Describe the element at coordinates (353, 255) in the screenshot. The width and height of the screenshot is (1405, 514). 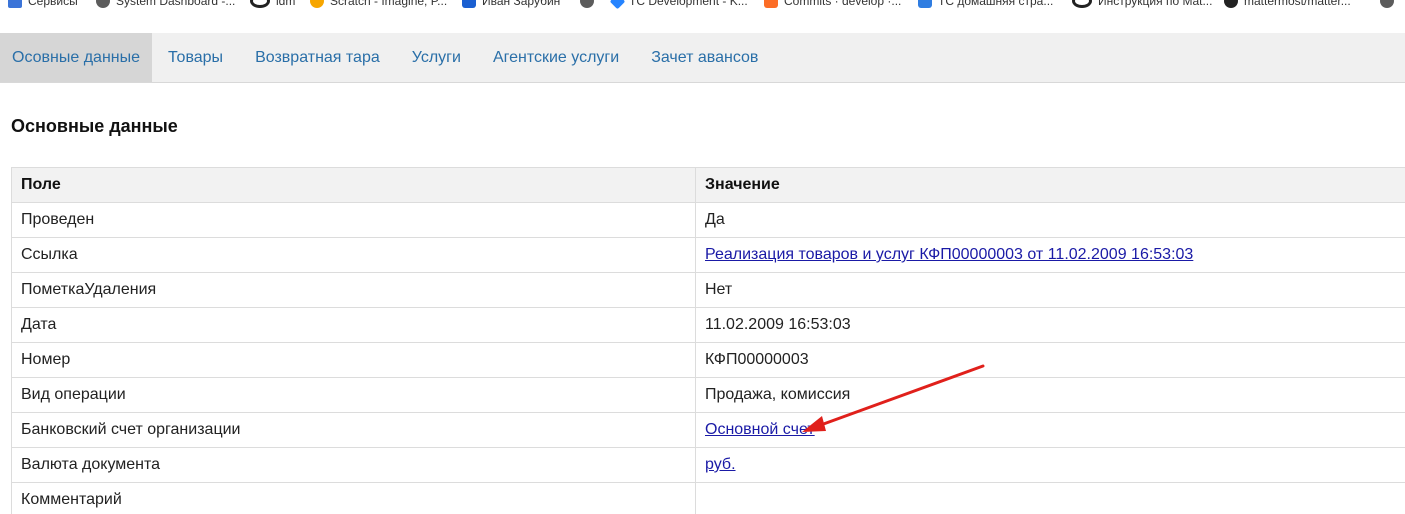
I see `field-cell: Ссылка` at that location.